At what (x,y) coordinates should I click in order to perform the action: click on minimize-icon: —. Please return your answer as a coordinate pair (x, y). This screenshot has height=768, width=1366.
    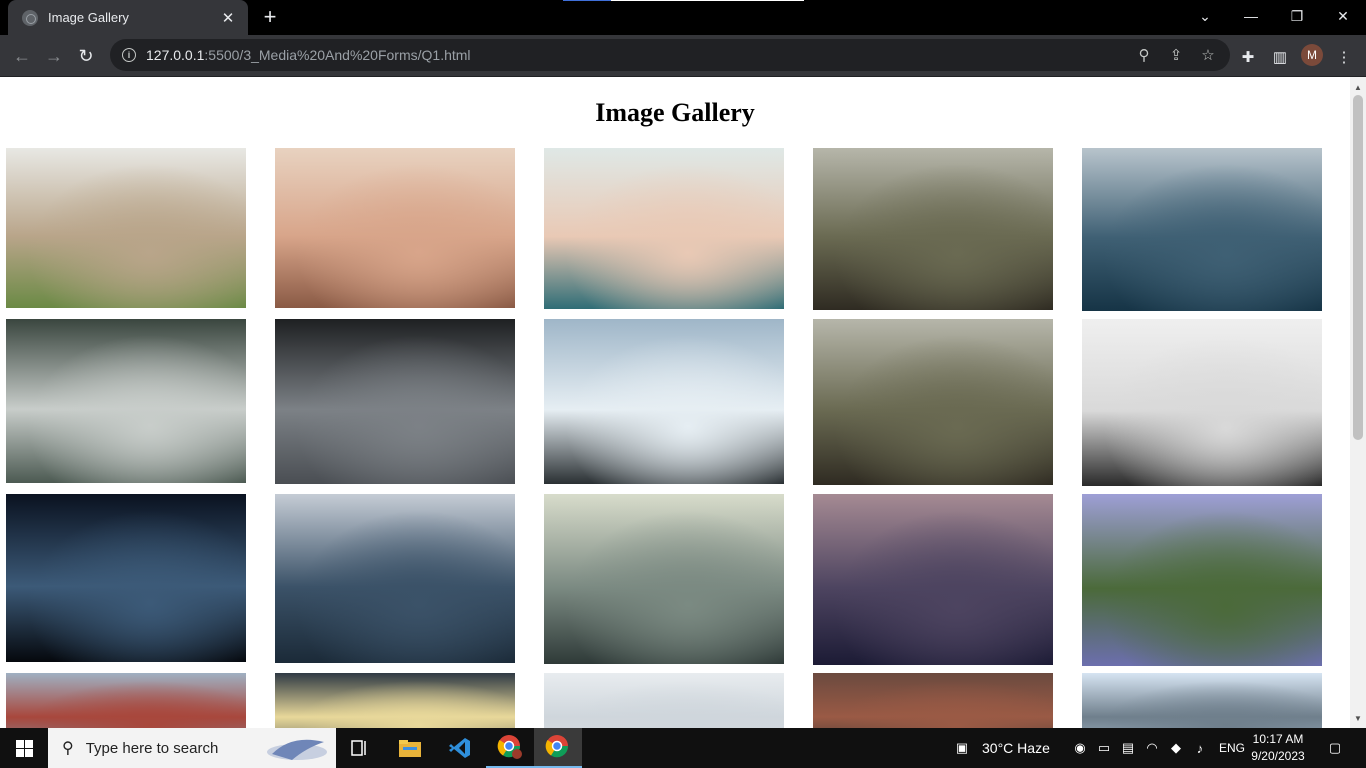
    Looking at the image, I should click on (1251, 16).